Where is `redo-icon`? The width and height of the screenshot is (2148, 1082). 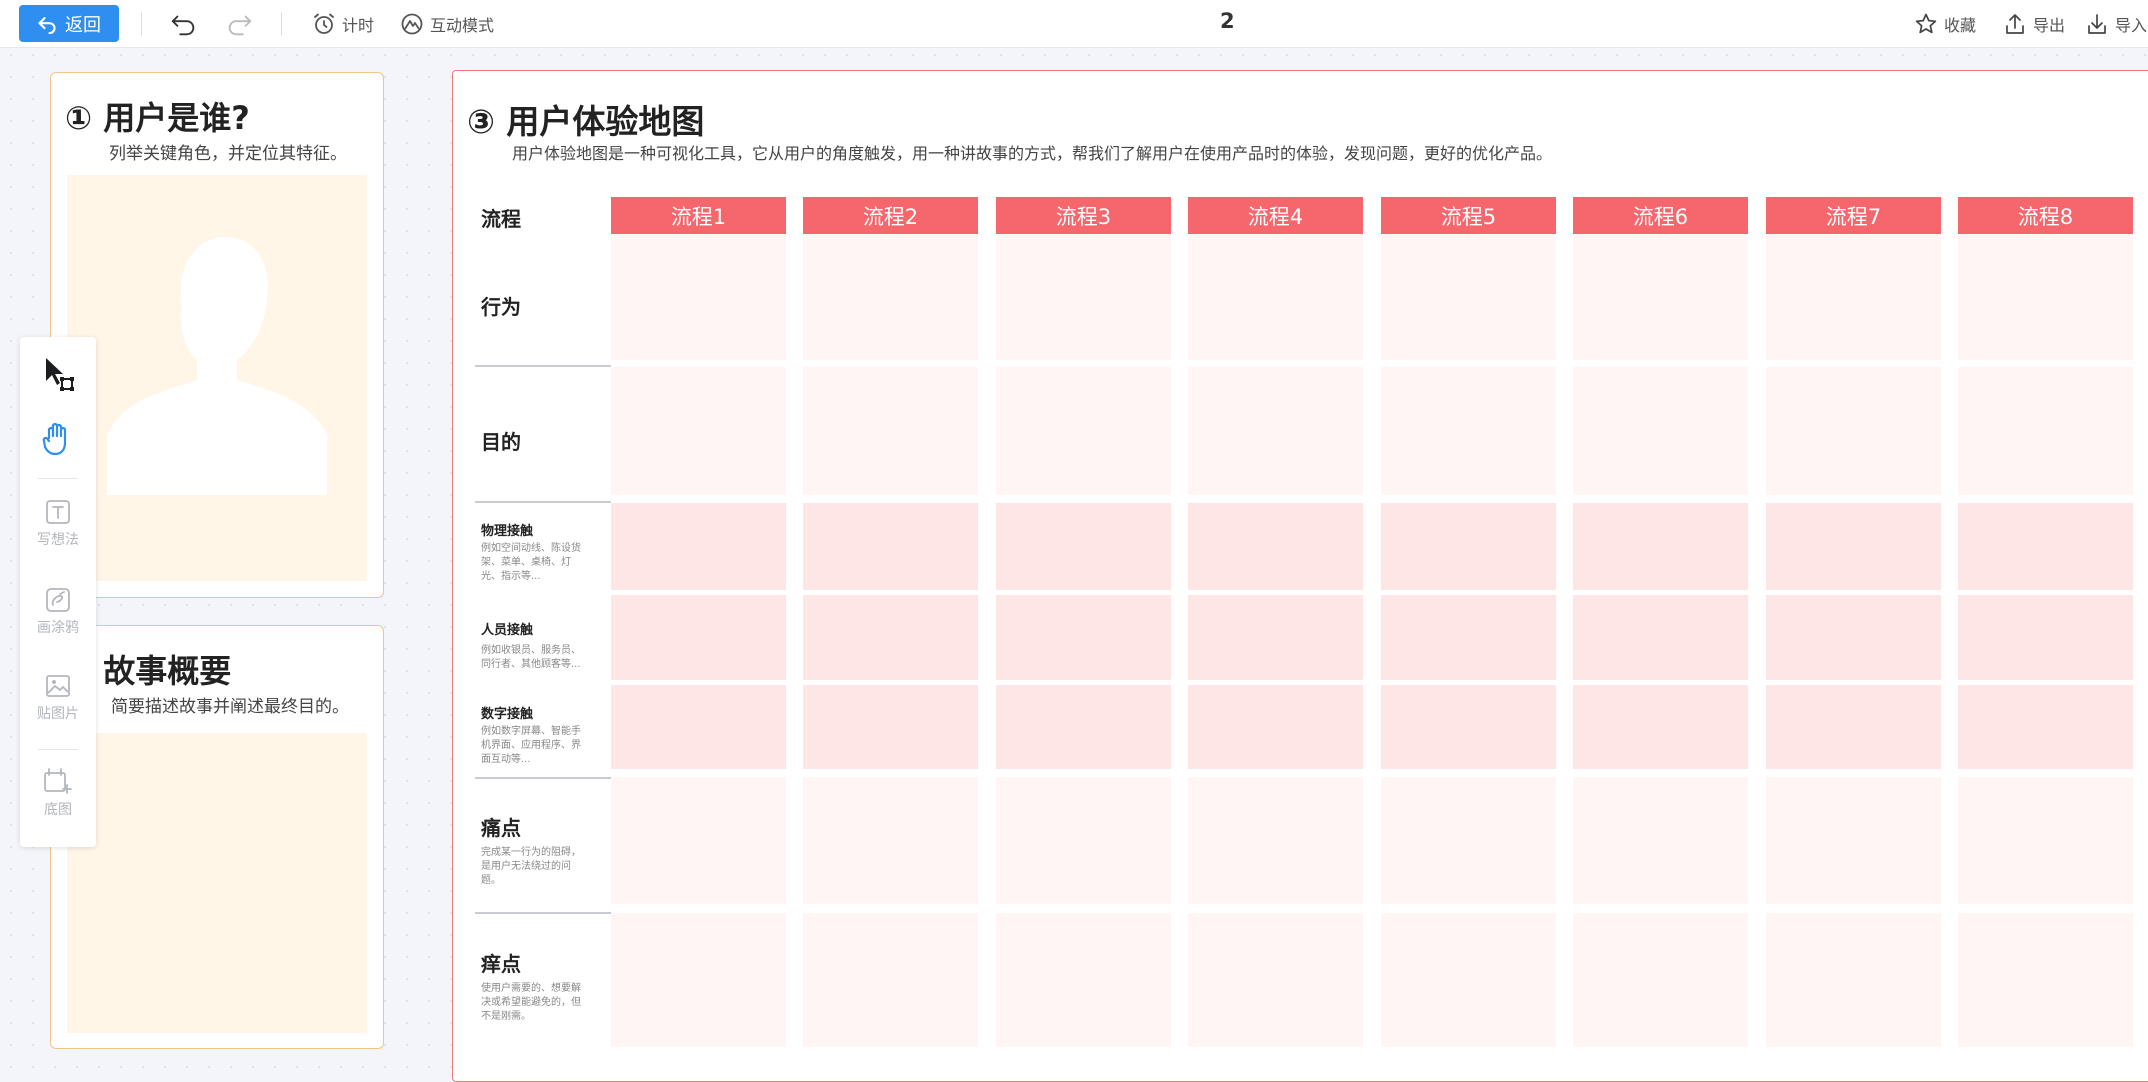
redo-icon is located at coordinates (239, 24).